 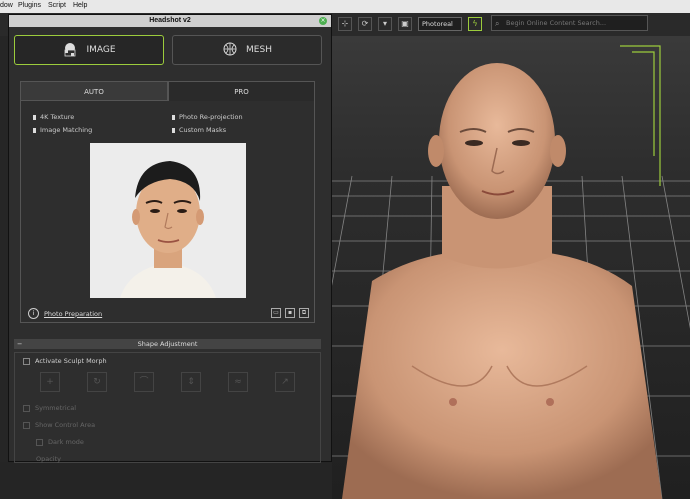 I want to click on feature-custom-masks: Custom Masks, so click(x=199, y=130).